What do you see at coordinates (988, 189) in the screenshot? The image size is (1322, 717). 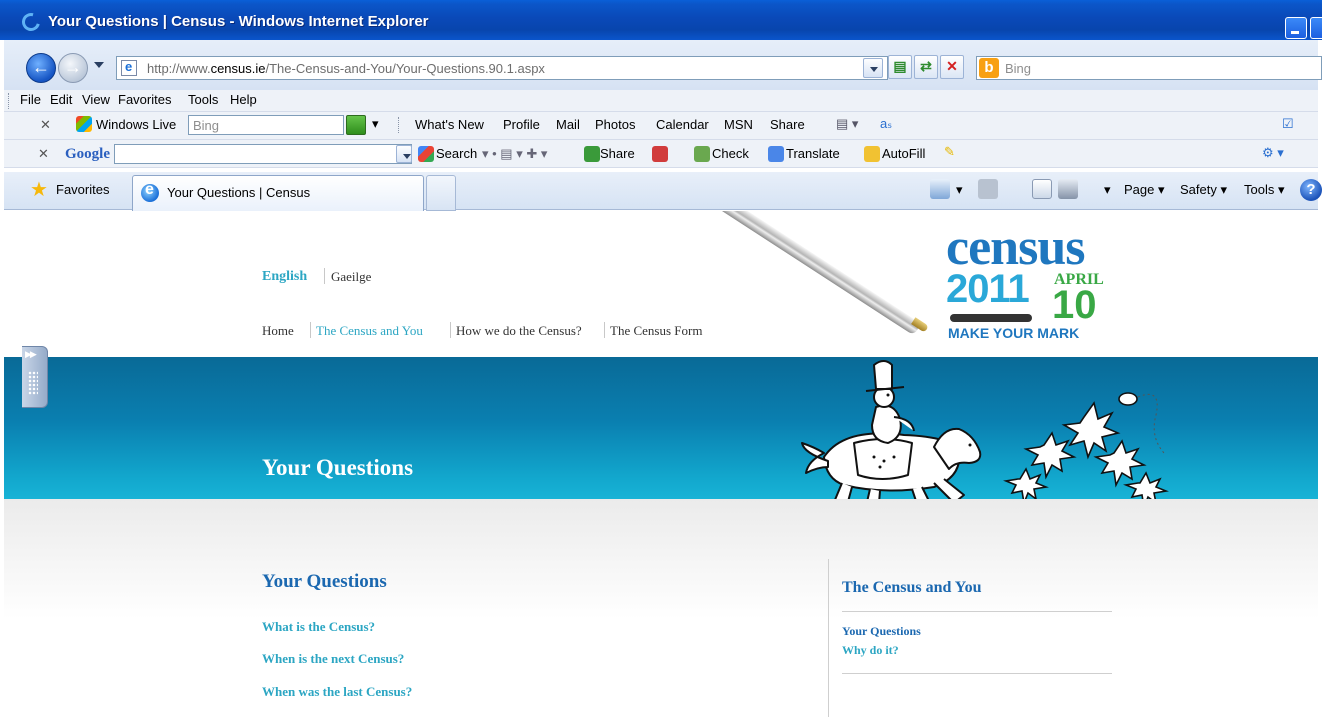 I see `feeds-icon` at bounding box center [988, 189].